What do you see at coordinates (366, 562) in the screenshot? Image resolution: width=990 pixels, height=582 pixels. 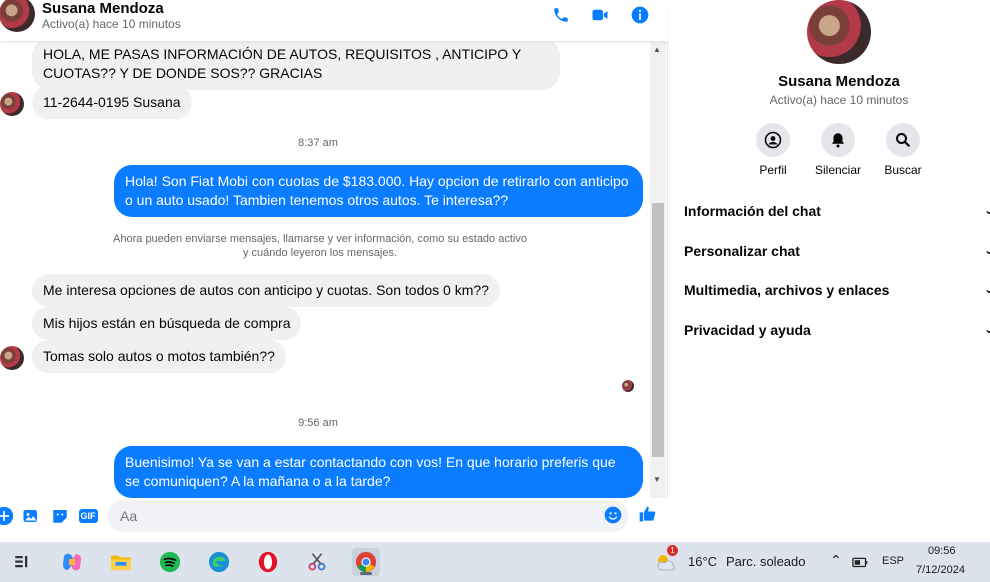 I see `chrome-icon` at bounding box center [366, 562].